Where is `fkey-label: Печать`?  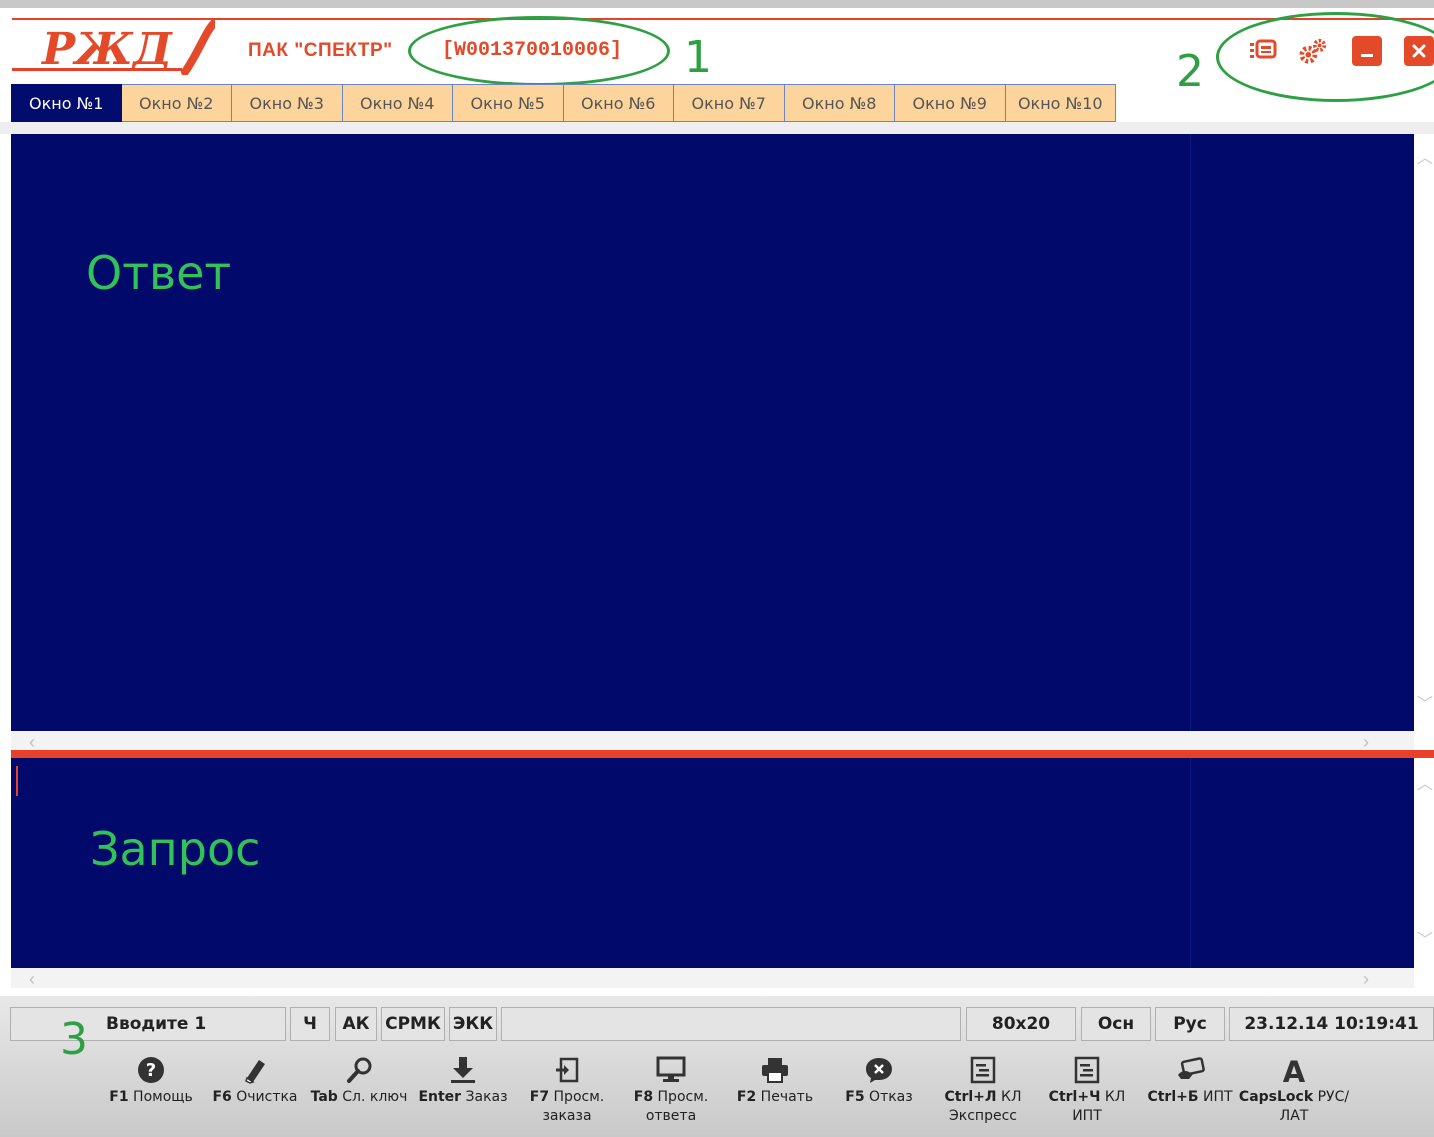 fkey-label: Печать is located at coordinates (787, 1097).